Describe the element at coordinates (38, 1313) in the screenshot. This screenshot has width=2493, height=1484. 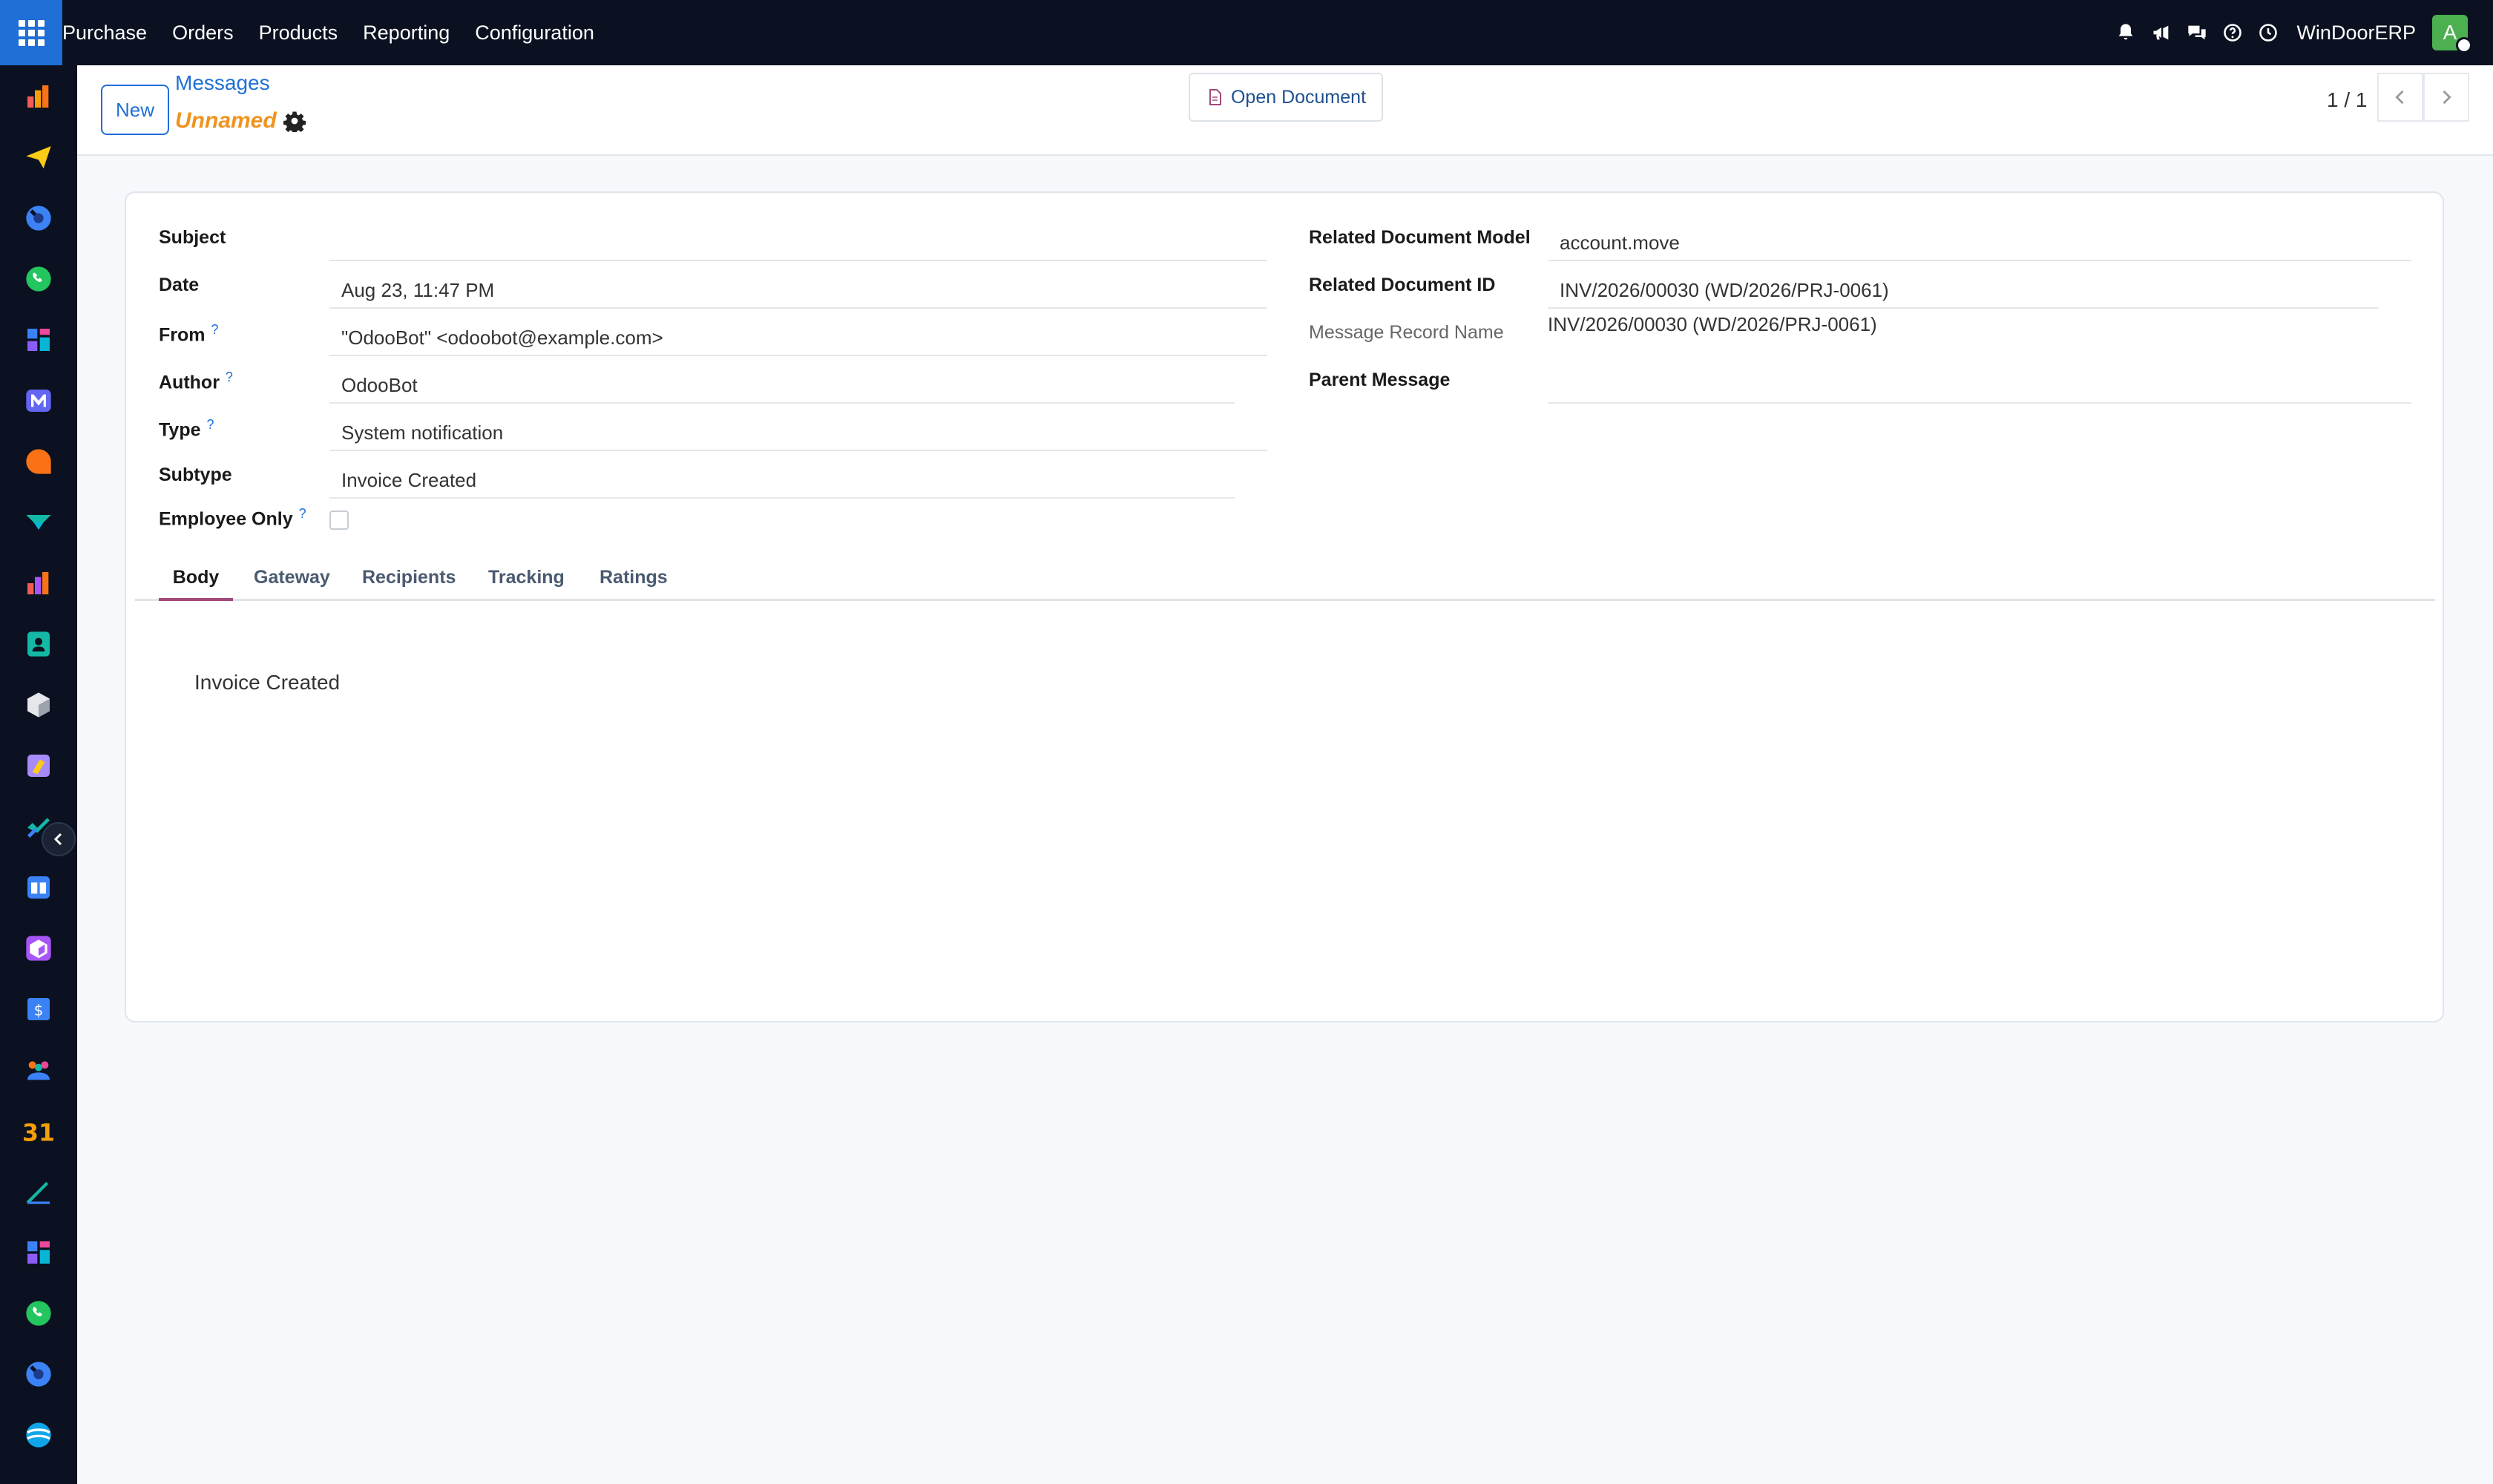
I see `whatsapp-app-2-icon` at that location.